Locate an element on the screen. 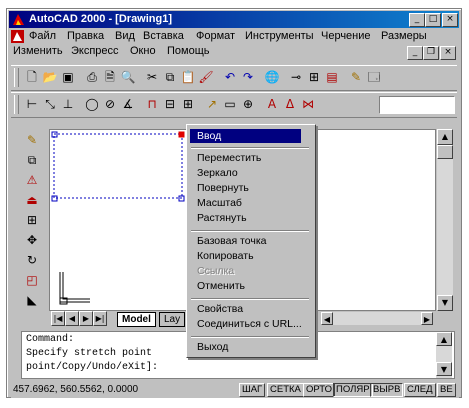  ctx-enter: Ввод is located at coordinates (245, 136).